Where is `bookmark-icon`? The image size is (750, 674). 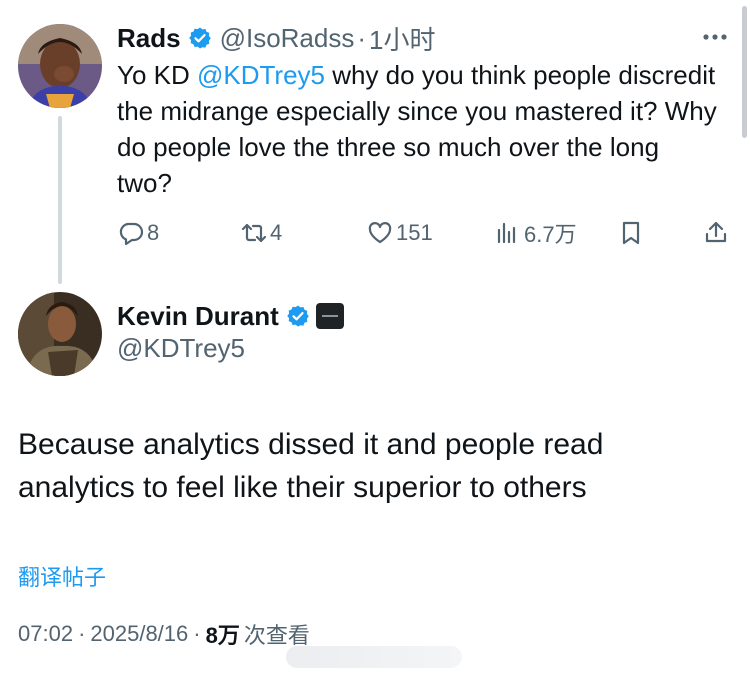
bookmark-icon is located at coordinates (631, 233).